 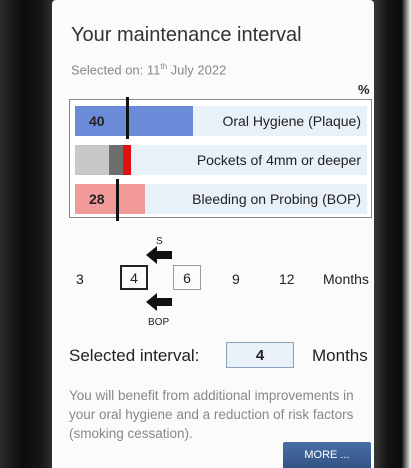 What do you see at coordinates (159, 322) in the screenshot?
I see `bop-label: BOP` at bounding box center [159, 322].